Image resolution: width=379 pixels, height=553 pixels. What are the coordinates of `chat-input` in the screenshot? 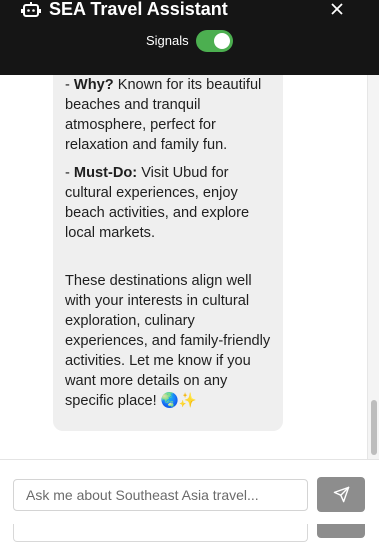 It's located at (160, 495).